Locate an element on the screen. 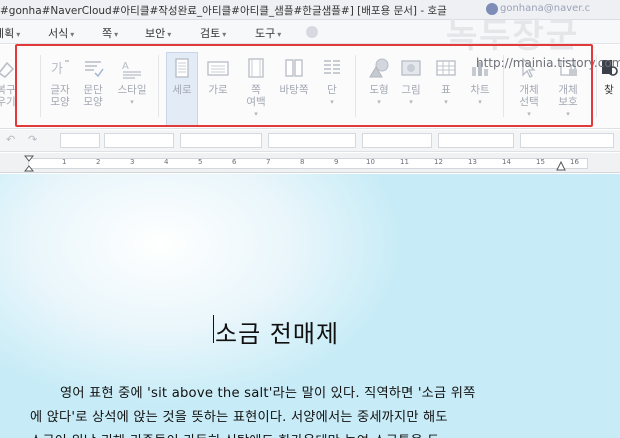  ruler-tick-label: 11 is located at coordinates (404, 162).